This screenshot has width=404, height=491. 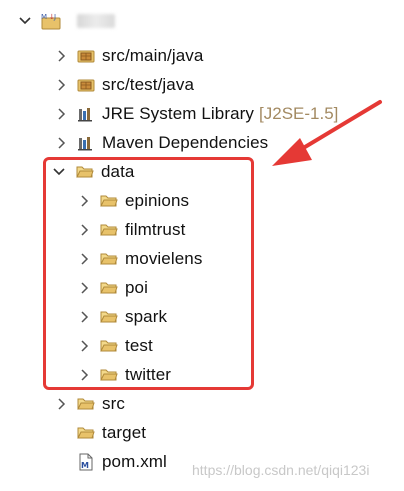 What do you see at coordinates (281, 470) in the screenshot?
I see `watermark-text: https://blog.csdn.net/qiqi123i` at bounding box center [281, 470].